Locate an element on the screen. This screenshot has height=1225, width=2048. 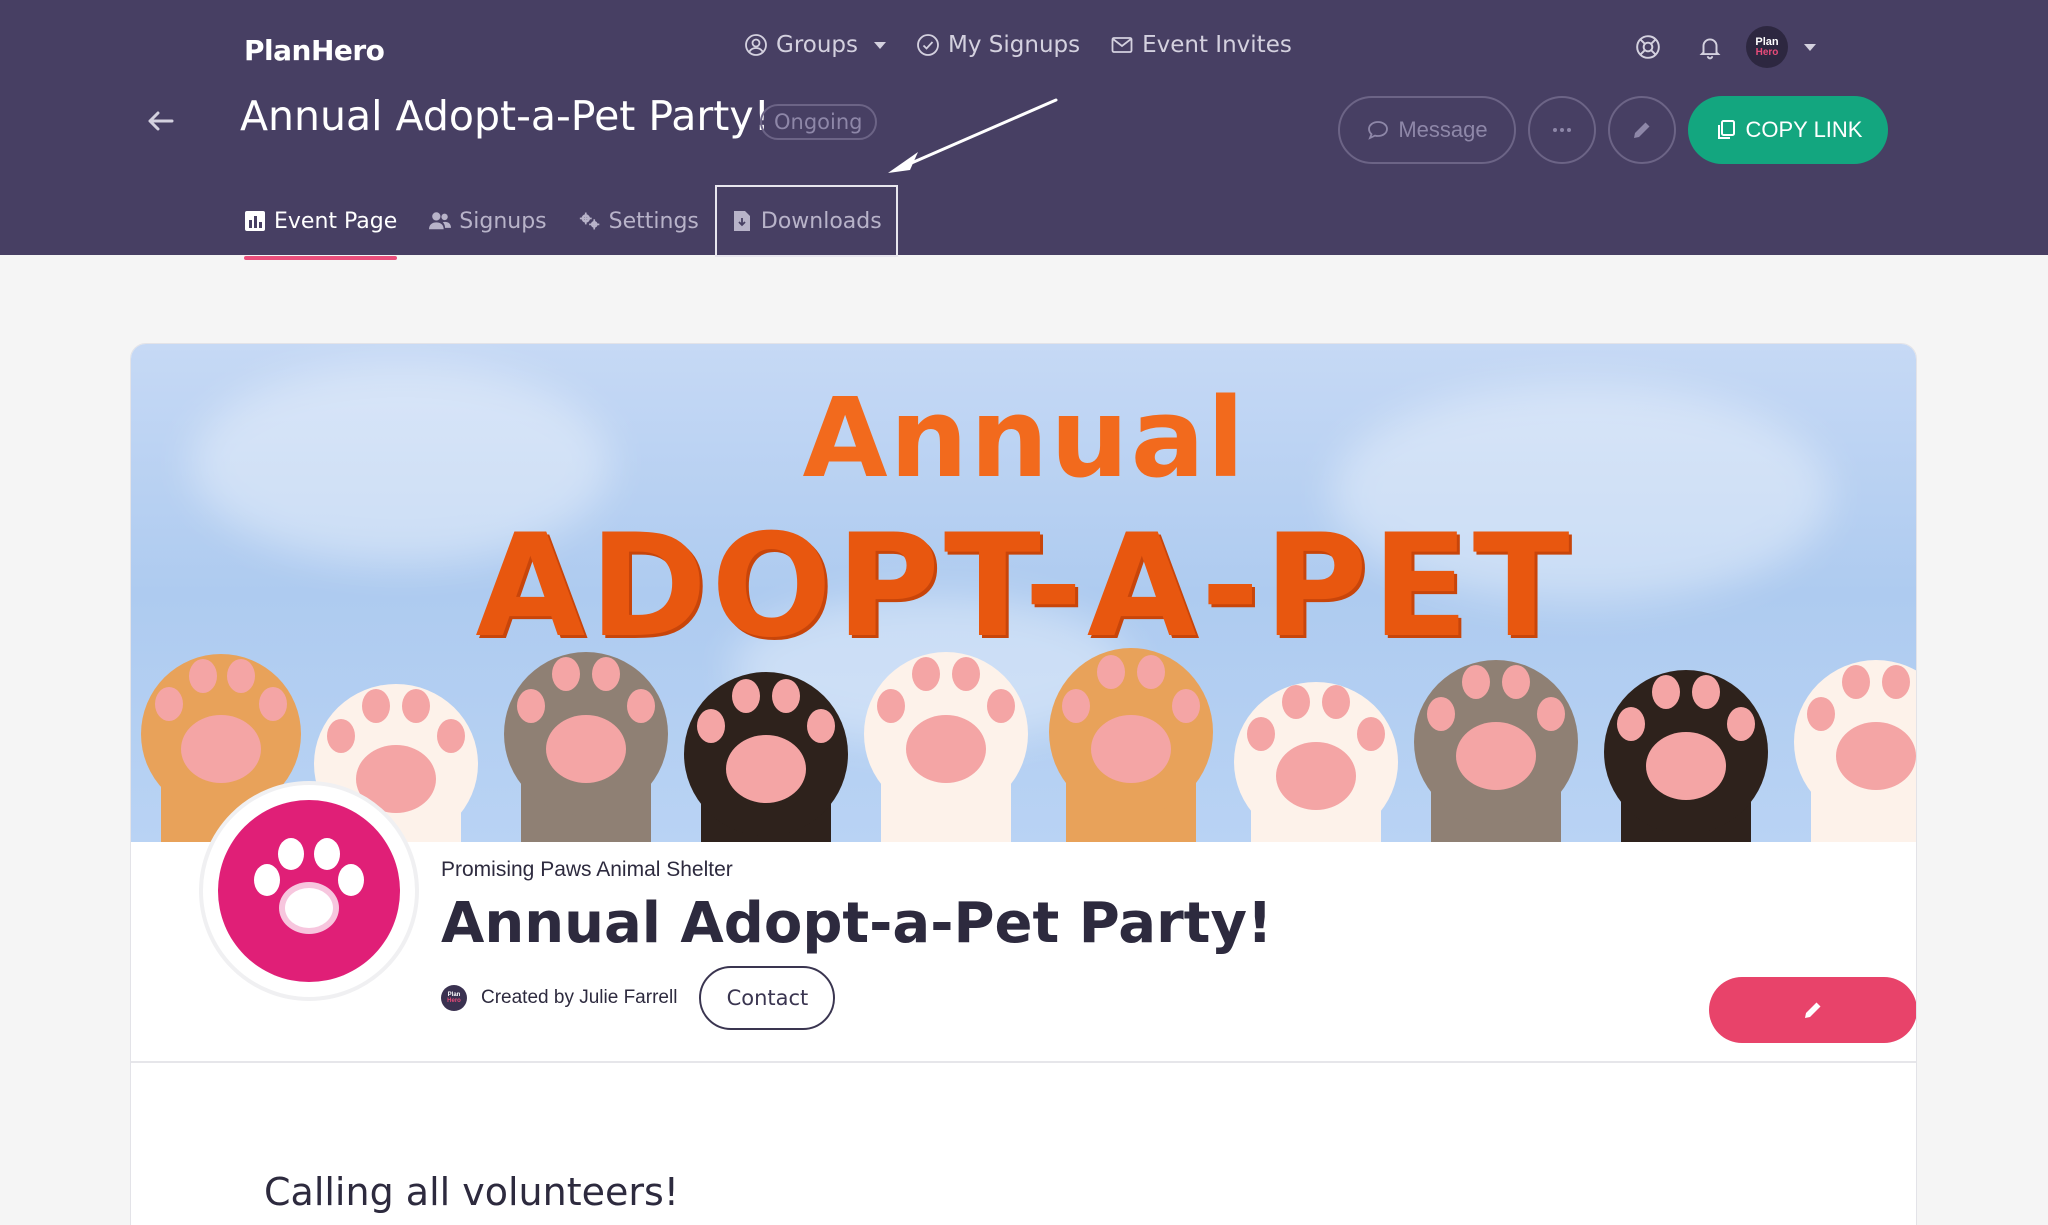
tab-downloads: Downloads is located at coordinates (806, 221).